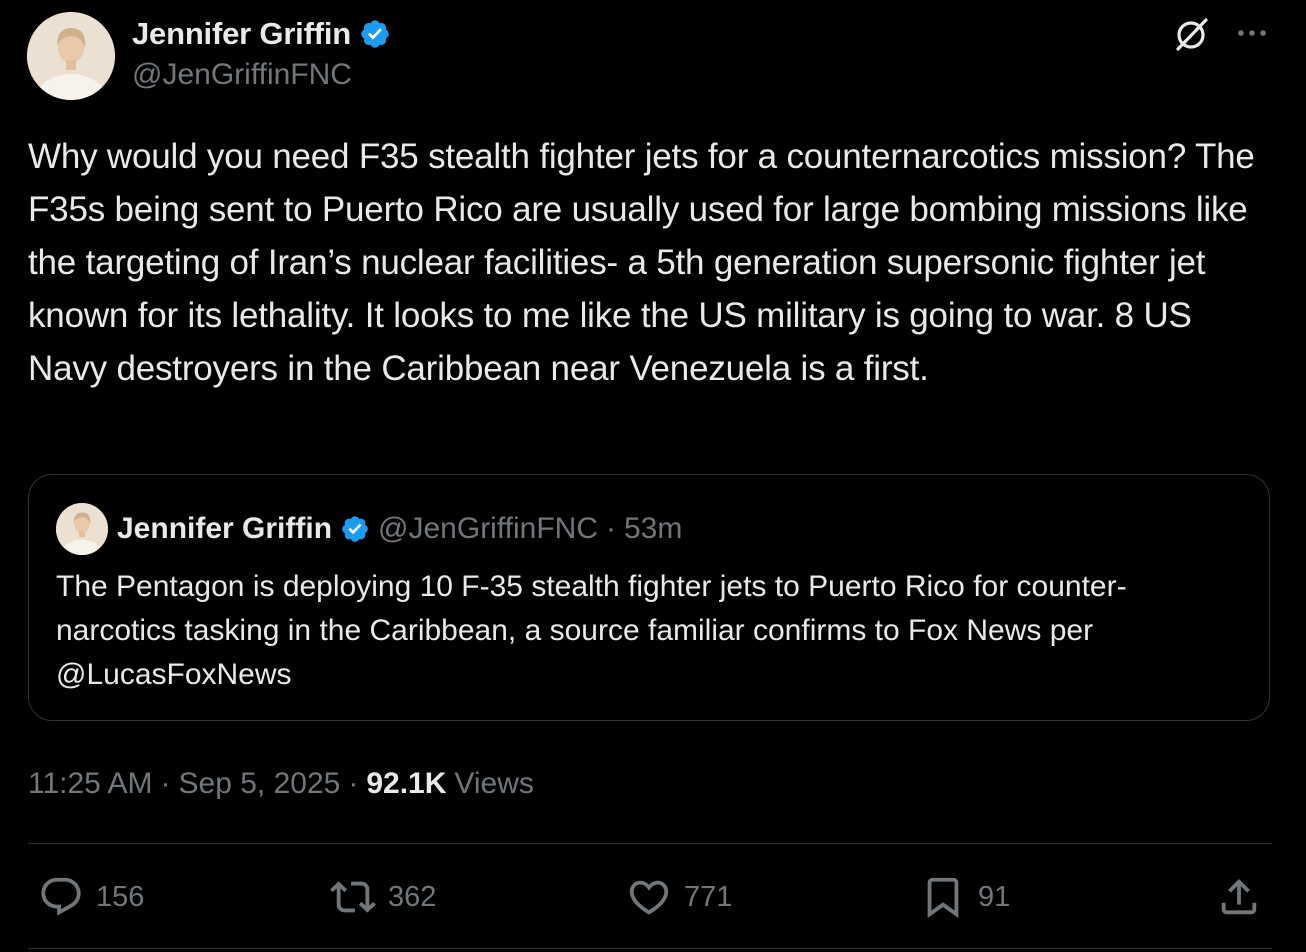 This screenshot has width=1306, height=952. I want to click on share-button, so click(1239, 897).